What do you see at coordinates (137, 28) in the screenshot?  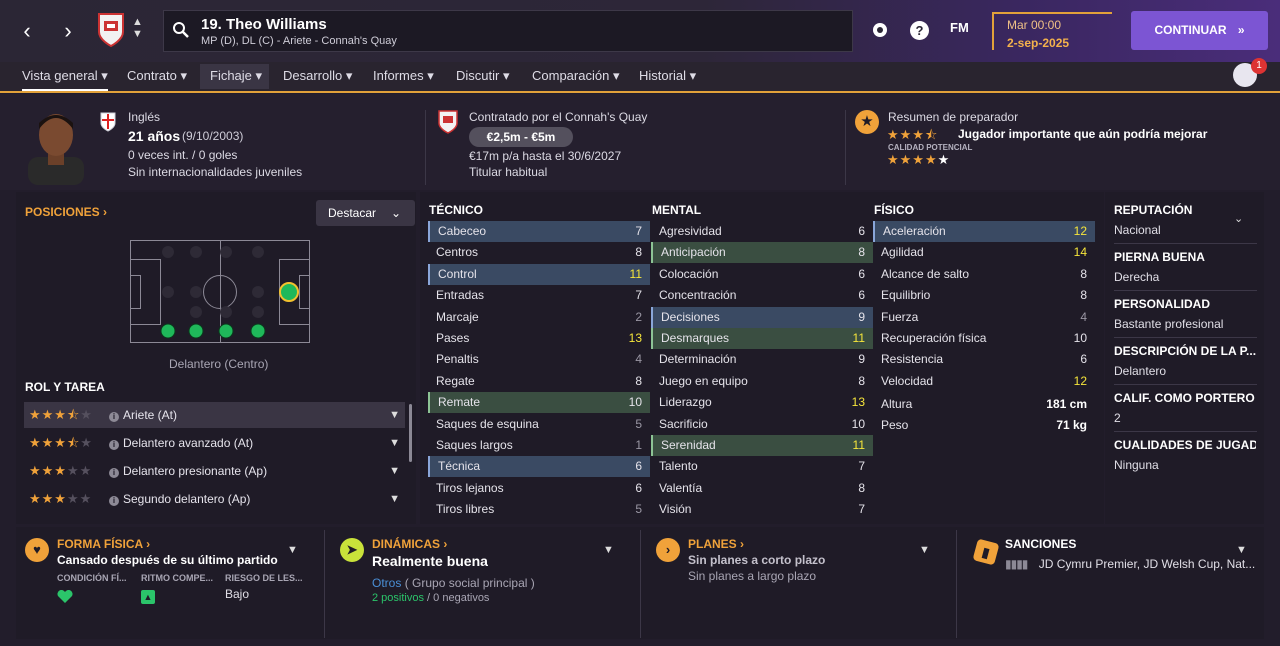 I see `club-switch-arrows: ▲ ▼` at bounding box center [137, 28].